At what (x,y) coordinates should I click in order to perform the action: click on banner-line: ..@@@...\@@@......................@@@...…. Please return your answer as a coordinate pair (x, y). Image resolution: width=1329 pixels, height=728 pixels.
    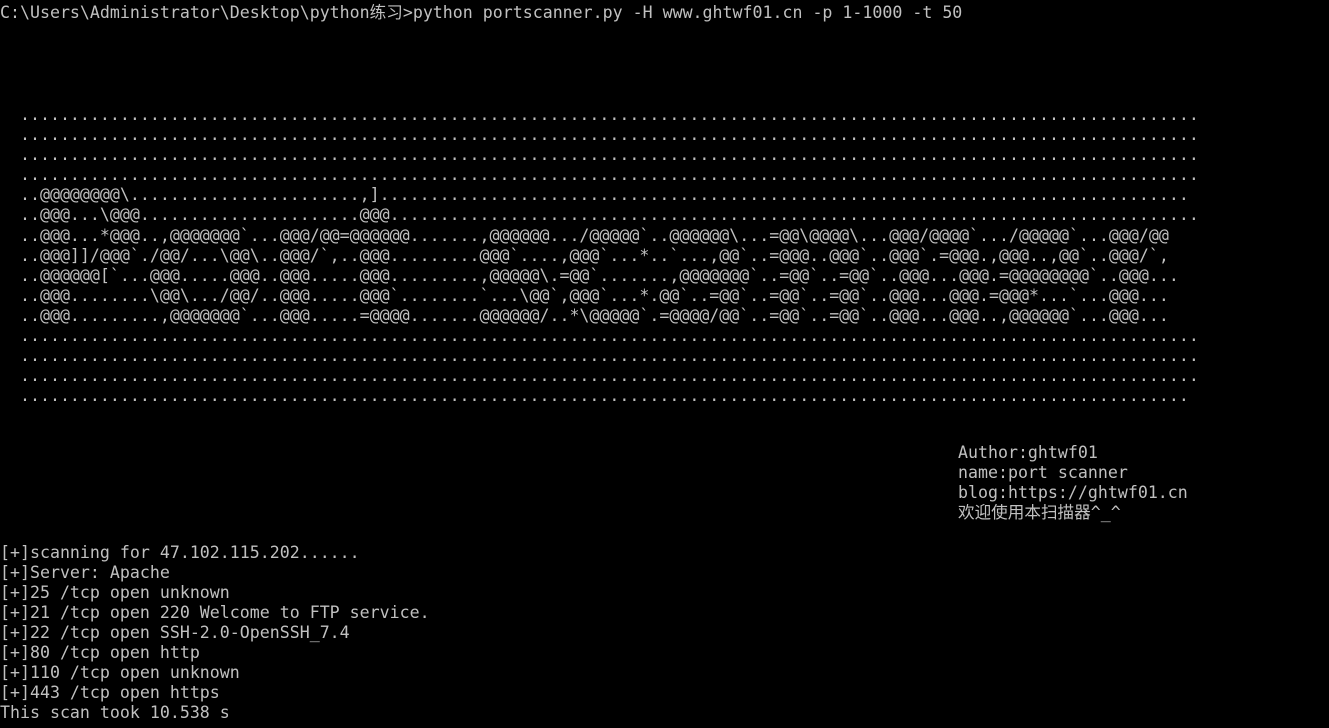
    Looking at the image, I should click on (599, 215).